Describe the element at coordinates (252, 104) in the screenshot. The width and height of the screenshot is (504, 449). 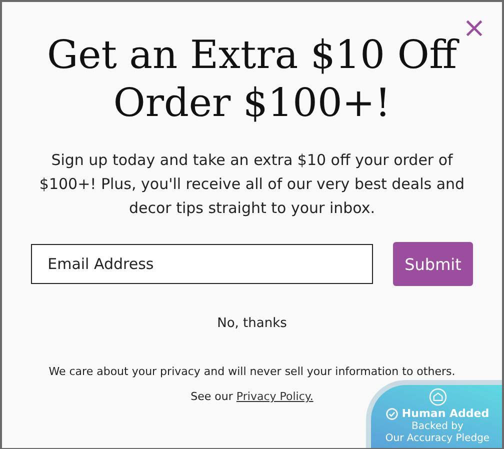
I see `headline: Order $100+!` at that location.